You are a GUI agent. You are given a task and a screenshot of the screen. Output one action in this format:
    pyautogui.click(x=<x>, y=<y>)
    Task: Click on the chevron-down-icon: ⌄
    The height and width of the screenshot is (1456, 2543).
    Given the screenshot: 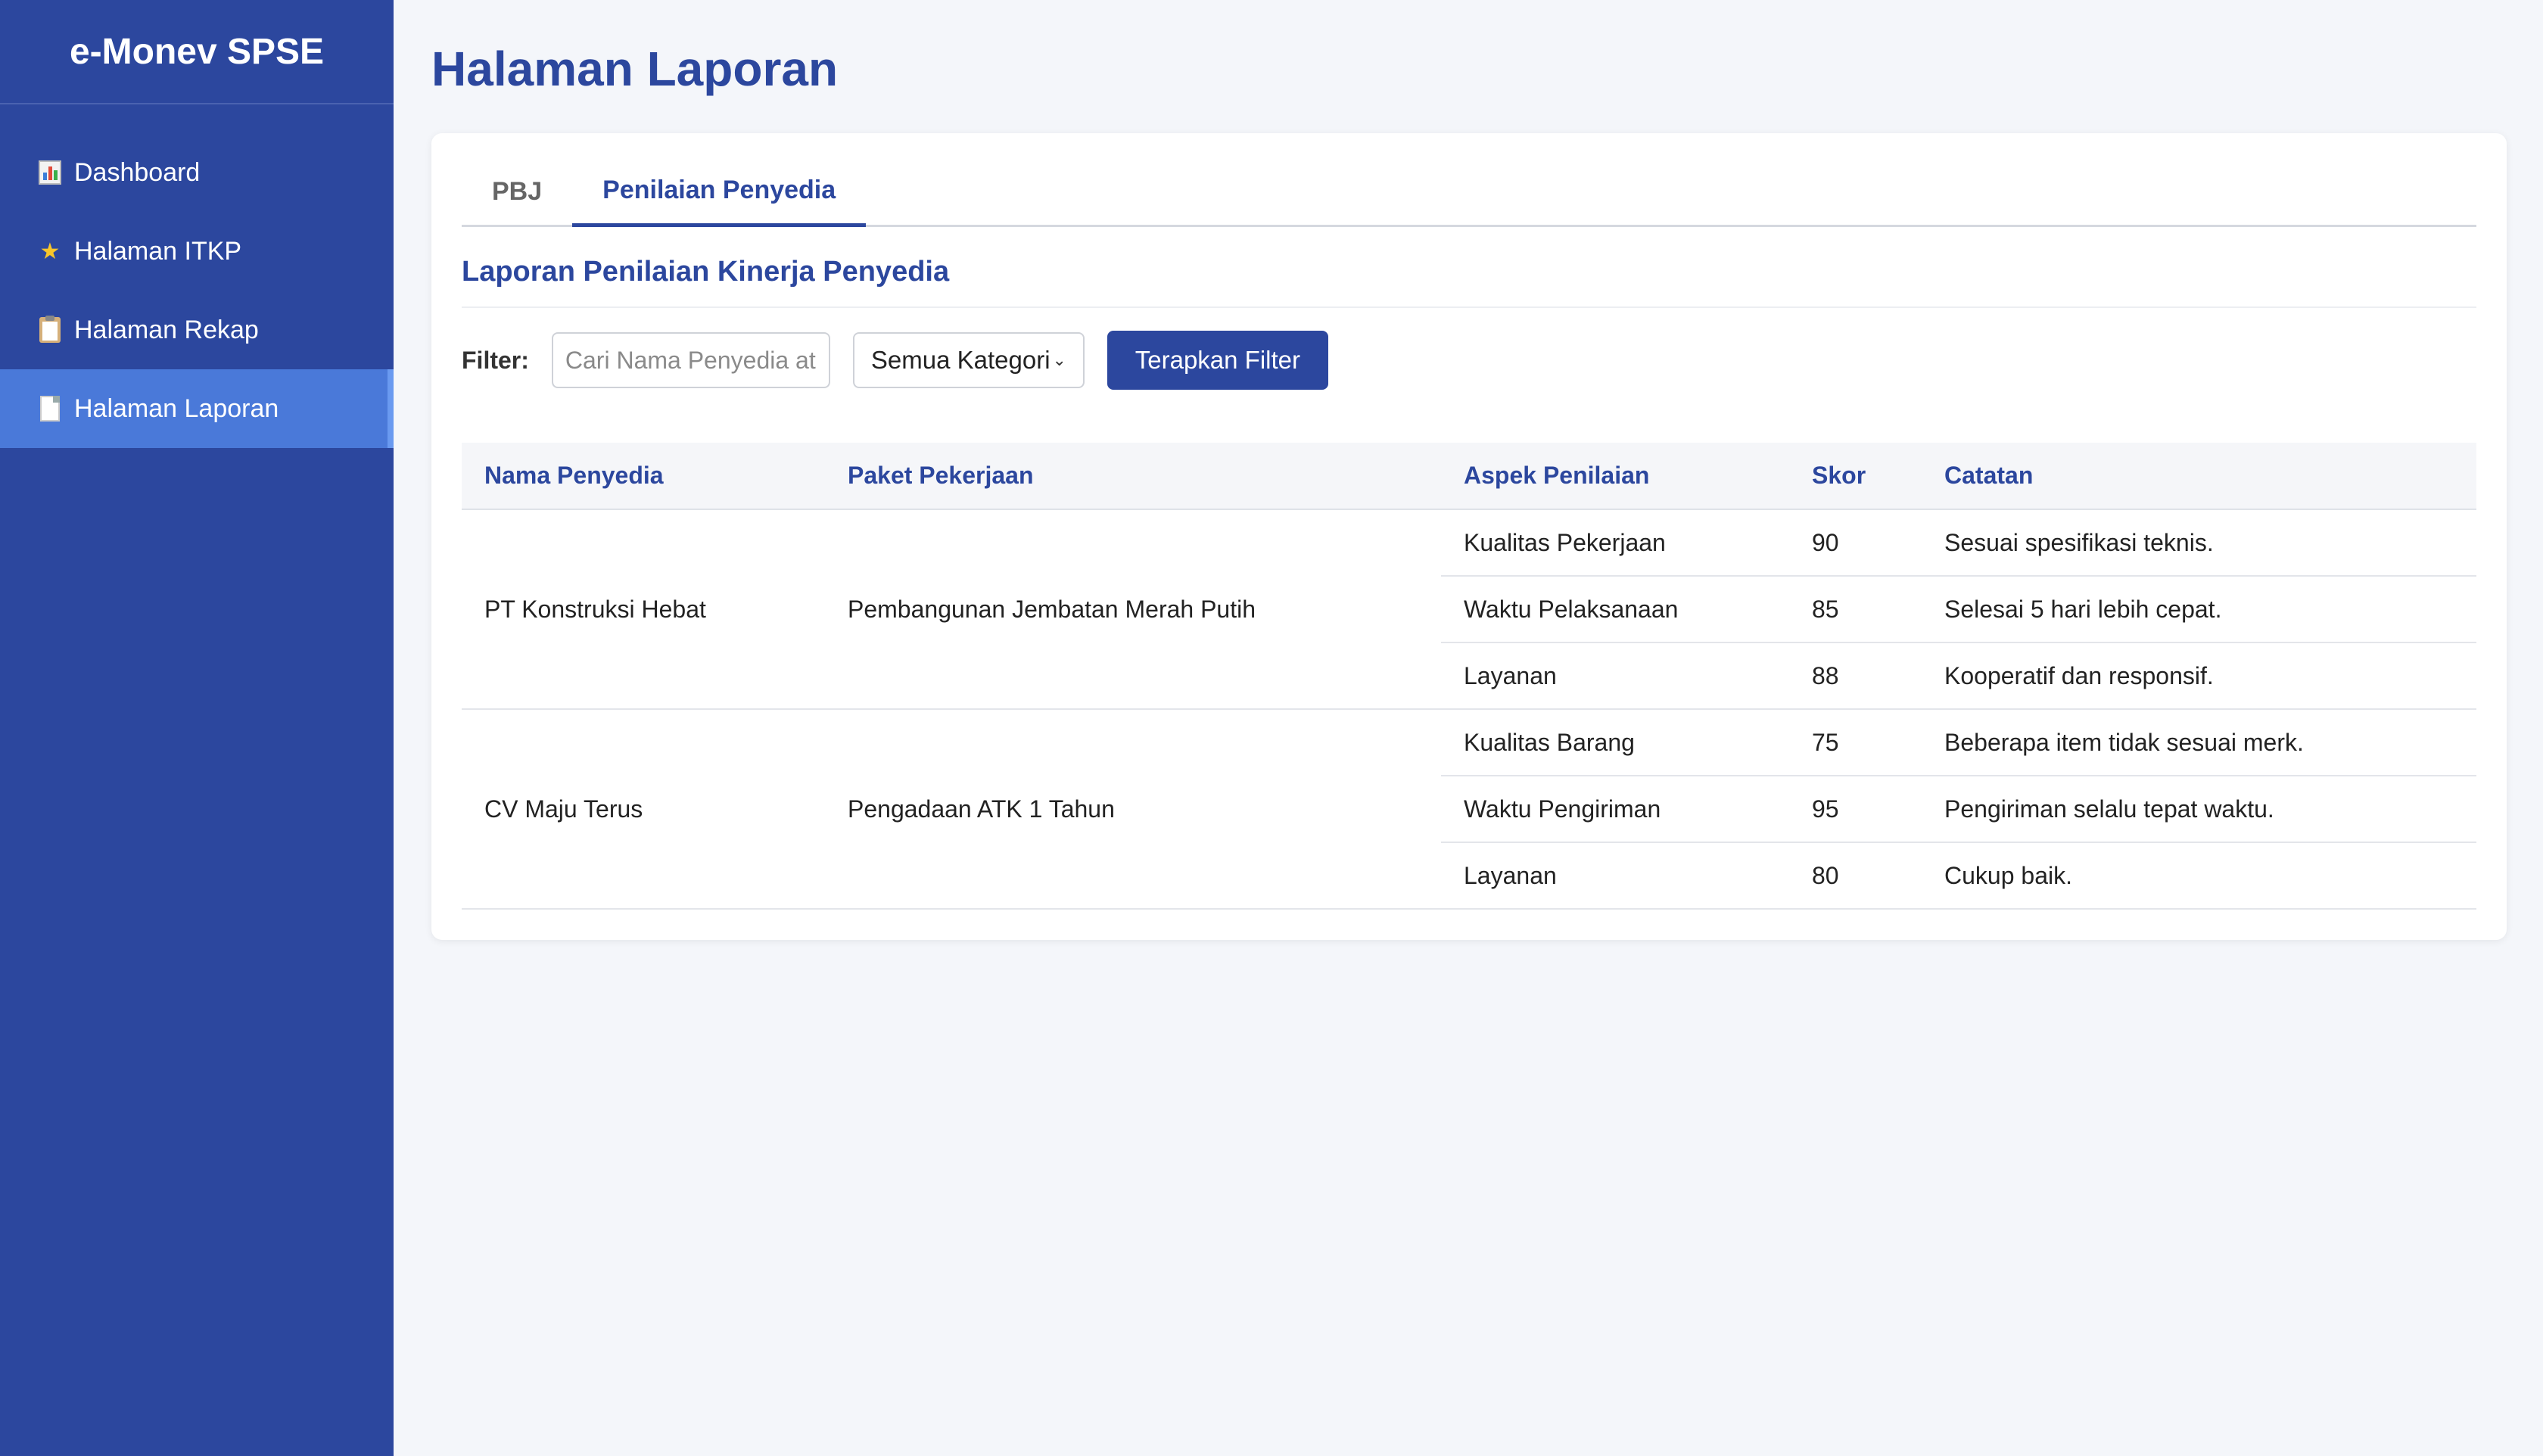 What is the action you would take?
    pyautogui.click(x=1059, y=360)
    